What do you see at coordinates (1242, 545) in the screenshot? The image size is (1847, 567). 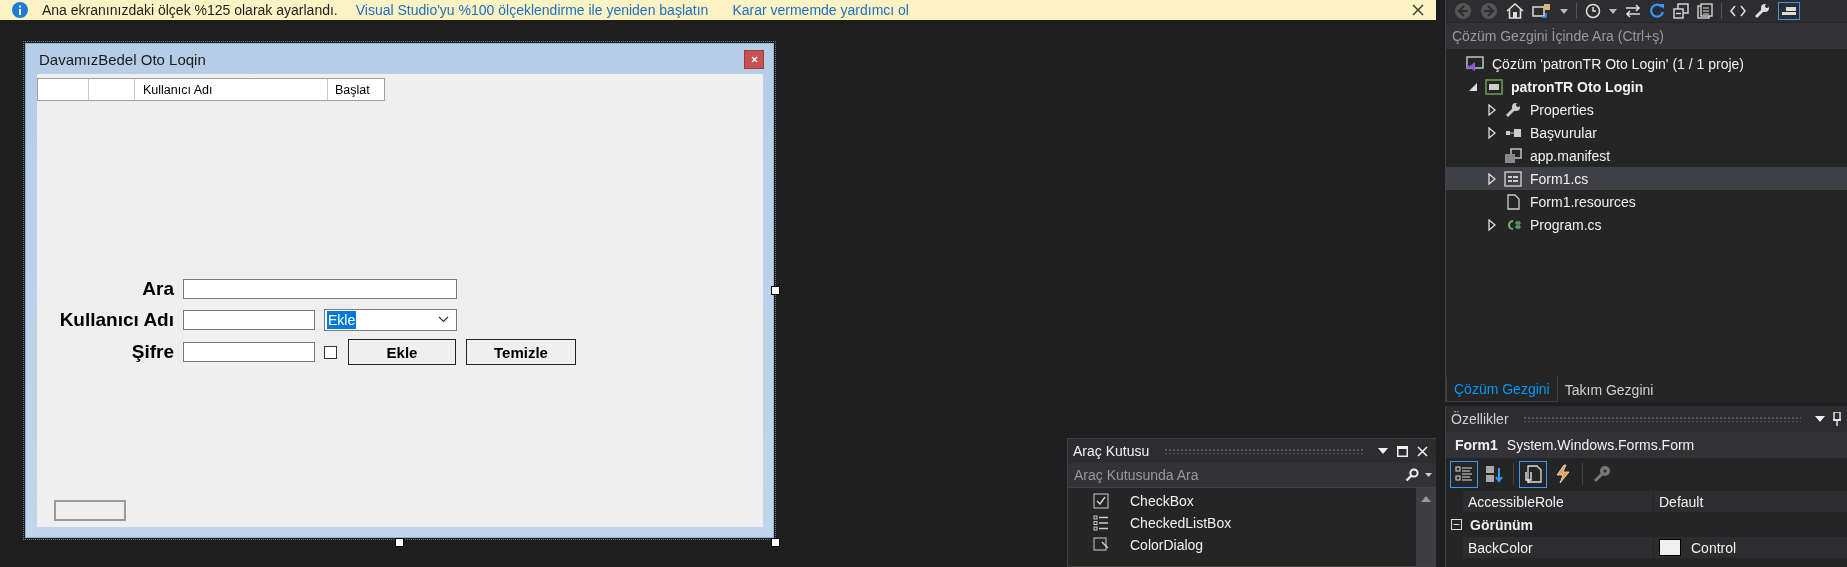 I see `toolbox-item: ColorDialog` at bounding box center [1242, 545].